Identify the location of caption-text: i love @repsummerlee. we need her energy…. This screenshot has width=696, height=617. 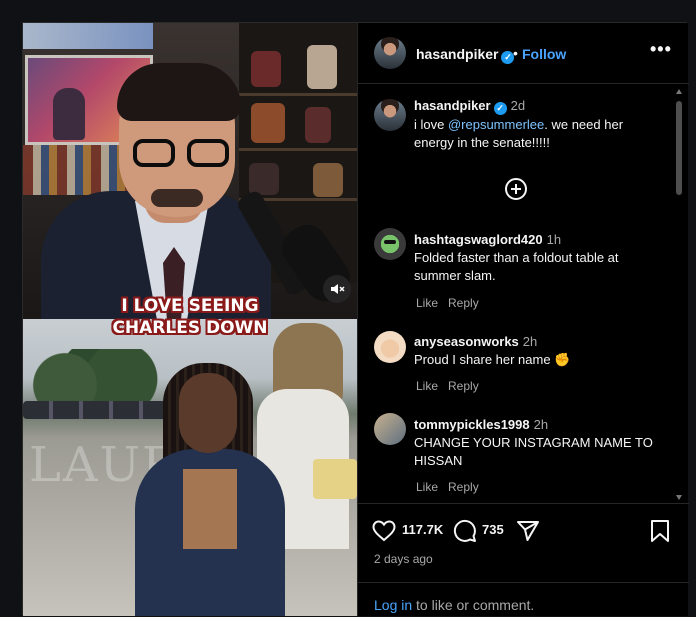
(519, 133).